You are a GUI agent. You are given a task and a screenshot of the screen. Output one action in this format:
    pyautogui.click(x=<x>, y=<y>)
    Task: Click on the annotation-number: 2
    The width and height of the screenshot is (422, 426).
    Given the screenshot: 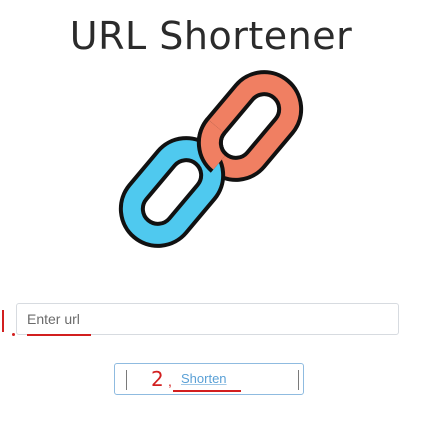 What is the action you would take?
    pyautogui.click(x=157, y=379)
    